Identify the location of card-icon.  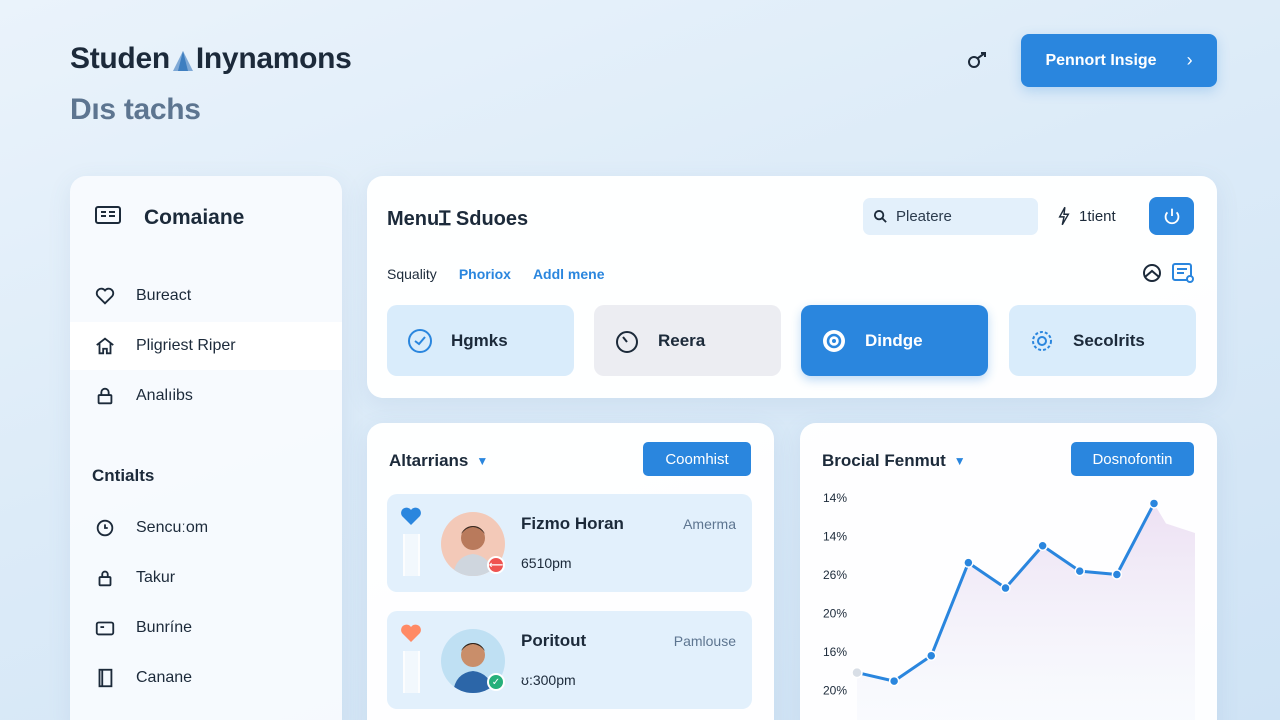
(105, 628).